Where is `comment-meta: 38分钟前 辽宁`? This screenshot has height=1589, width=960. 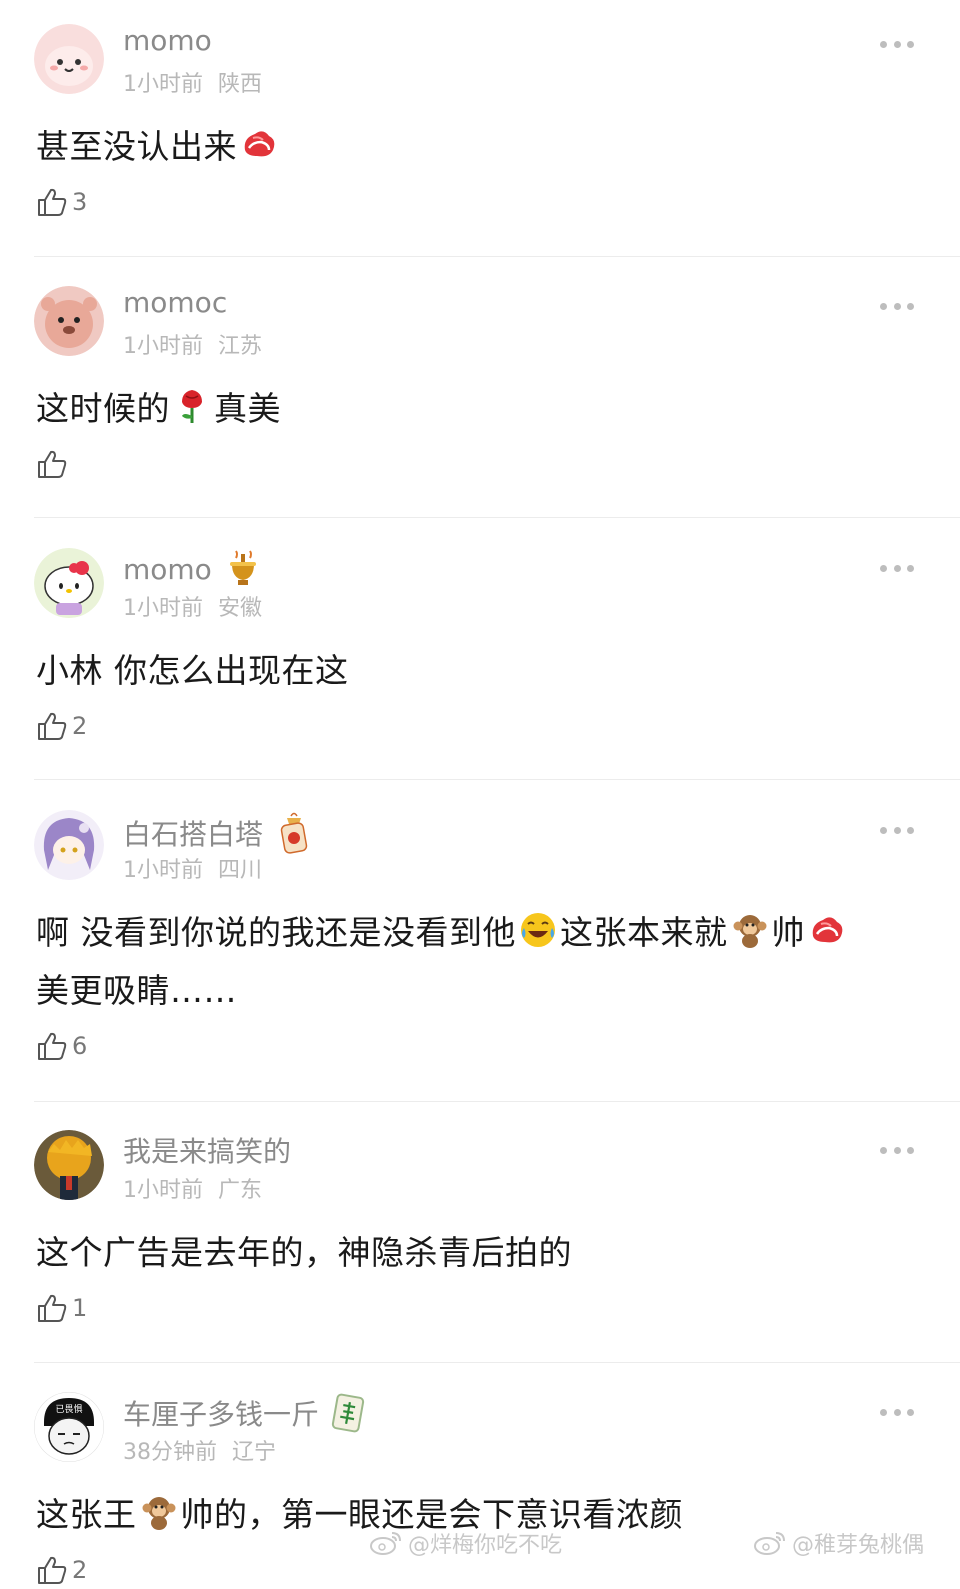
comment-meta: 38分钟前 辽宁 is located at coordinates (199, 1450).